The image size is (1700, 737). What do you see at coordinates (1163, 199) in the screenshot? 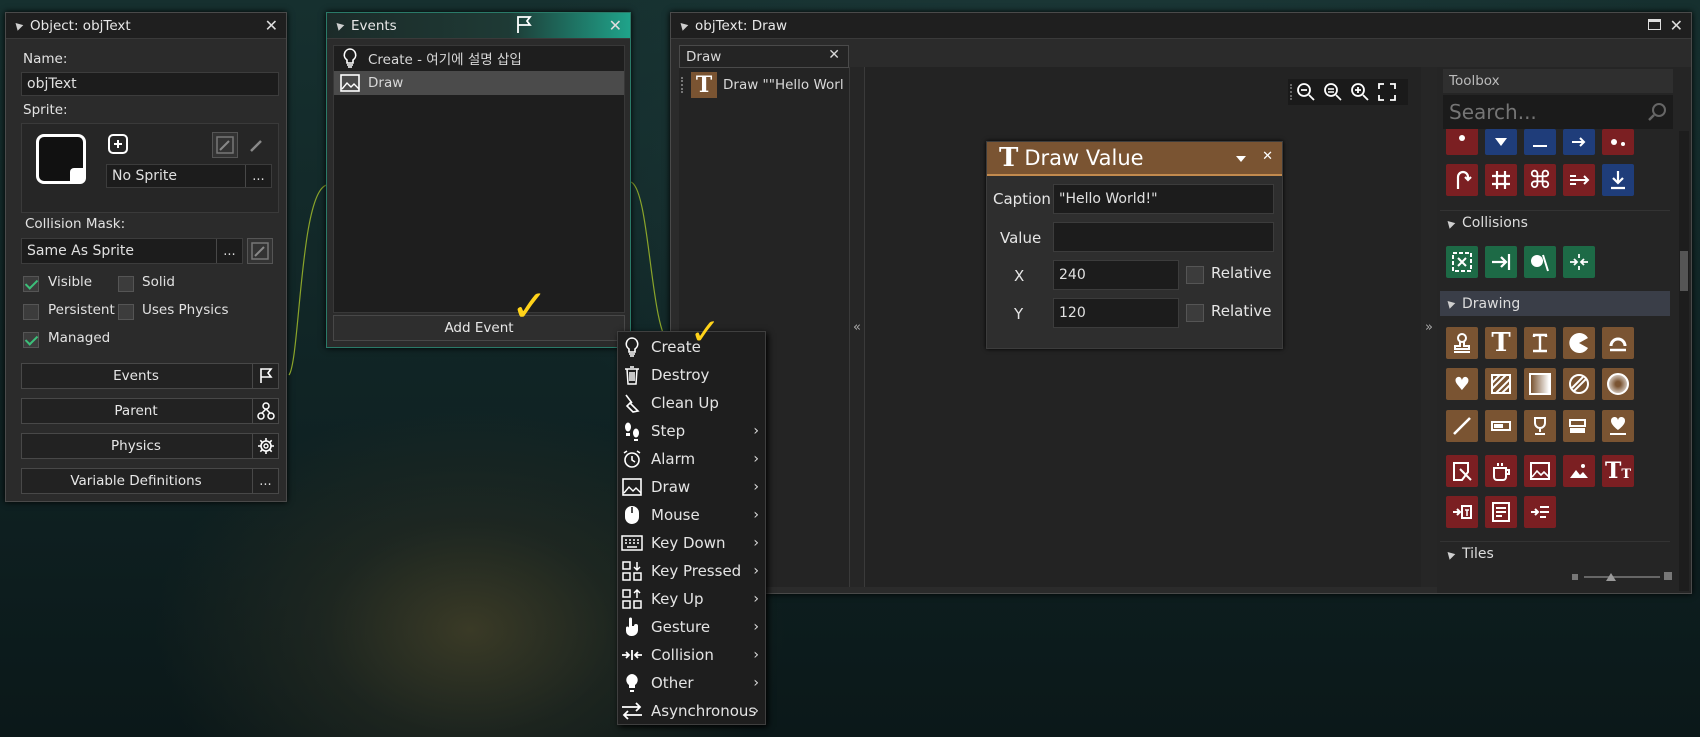
I see `caption-input: "Hello World!"` at bounding box center [1163, 199].